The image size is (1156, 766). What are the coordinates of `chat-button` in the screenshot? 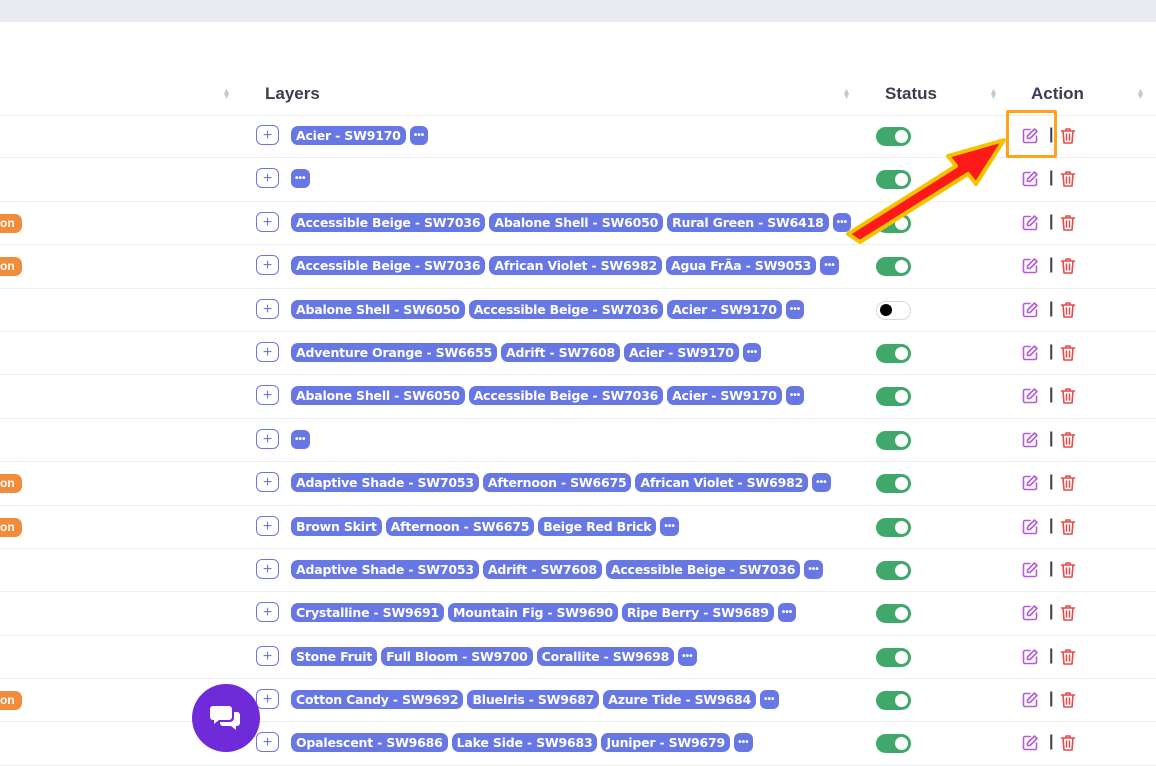 It's located at (226, 718).